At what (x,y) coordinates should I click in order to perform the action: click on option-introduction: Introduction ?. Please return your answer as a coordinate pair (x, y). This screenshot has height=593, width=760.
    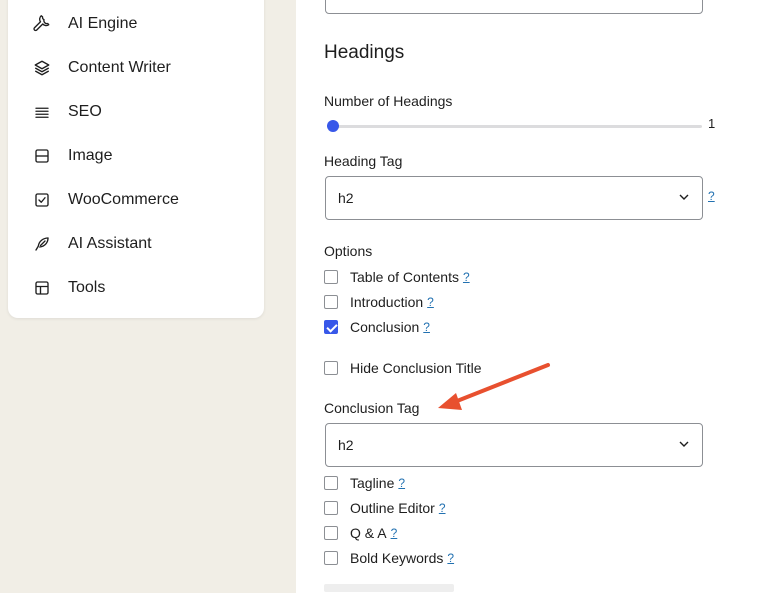
    Looking at the image, I should click on (379, 302).